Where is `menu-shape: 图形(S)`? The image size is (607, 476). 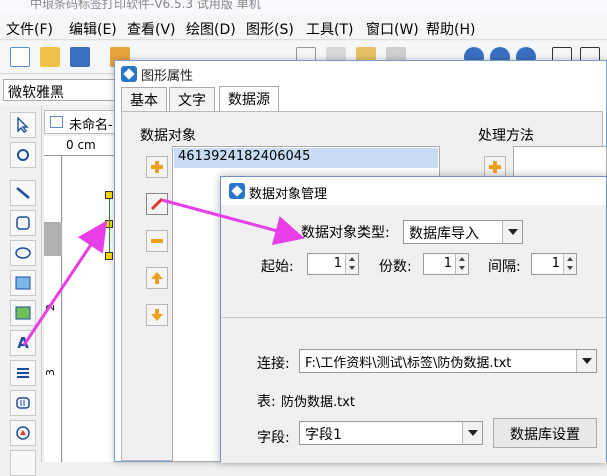
menu-shape: 图形(S) is located at coordinates (270, 29).